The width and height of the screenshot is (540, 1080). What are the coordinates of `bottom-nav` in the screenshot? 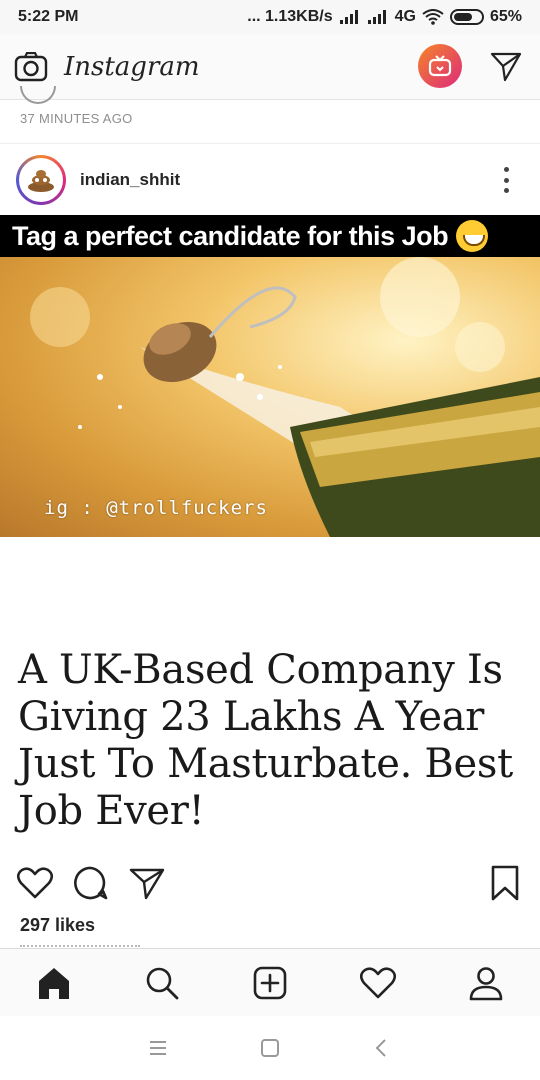 It's located at (270, 982).